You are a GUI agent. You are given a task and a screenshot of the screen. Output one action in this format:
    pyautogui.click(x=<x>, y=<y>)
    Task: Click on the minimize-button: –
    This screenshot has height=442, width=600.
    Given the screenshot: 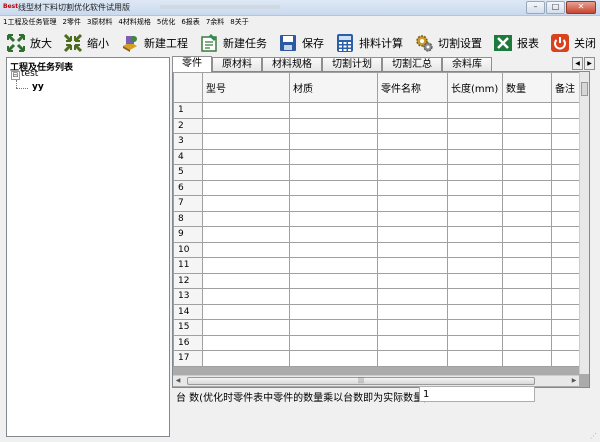 What is the action you would take?
    pyautogui.click(x=535, y=7)
    